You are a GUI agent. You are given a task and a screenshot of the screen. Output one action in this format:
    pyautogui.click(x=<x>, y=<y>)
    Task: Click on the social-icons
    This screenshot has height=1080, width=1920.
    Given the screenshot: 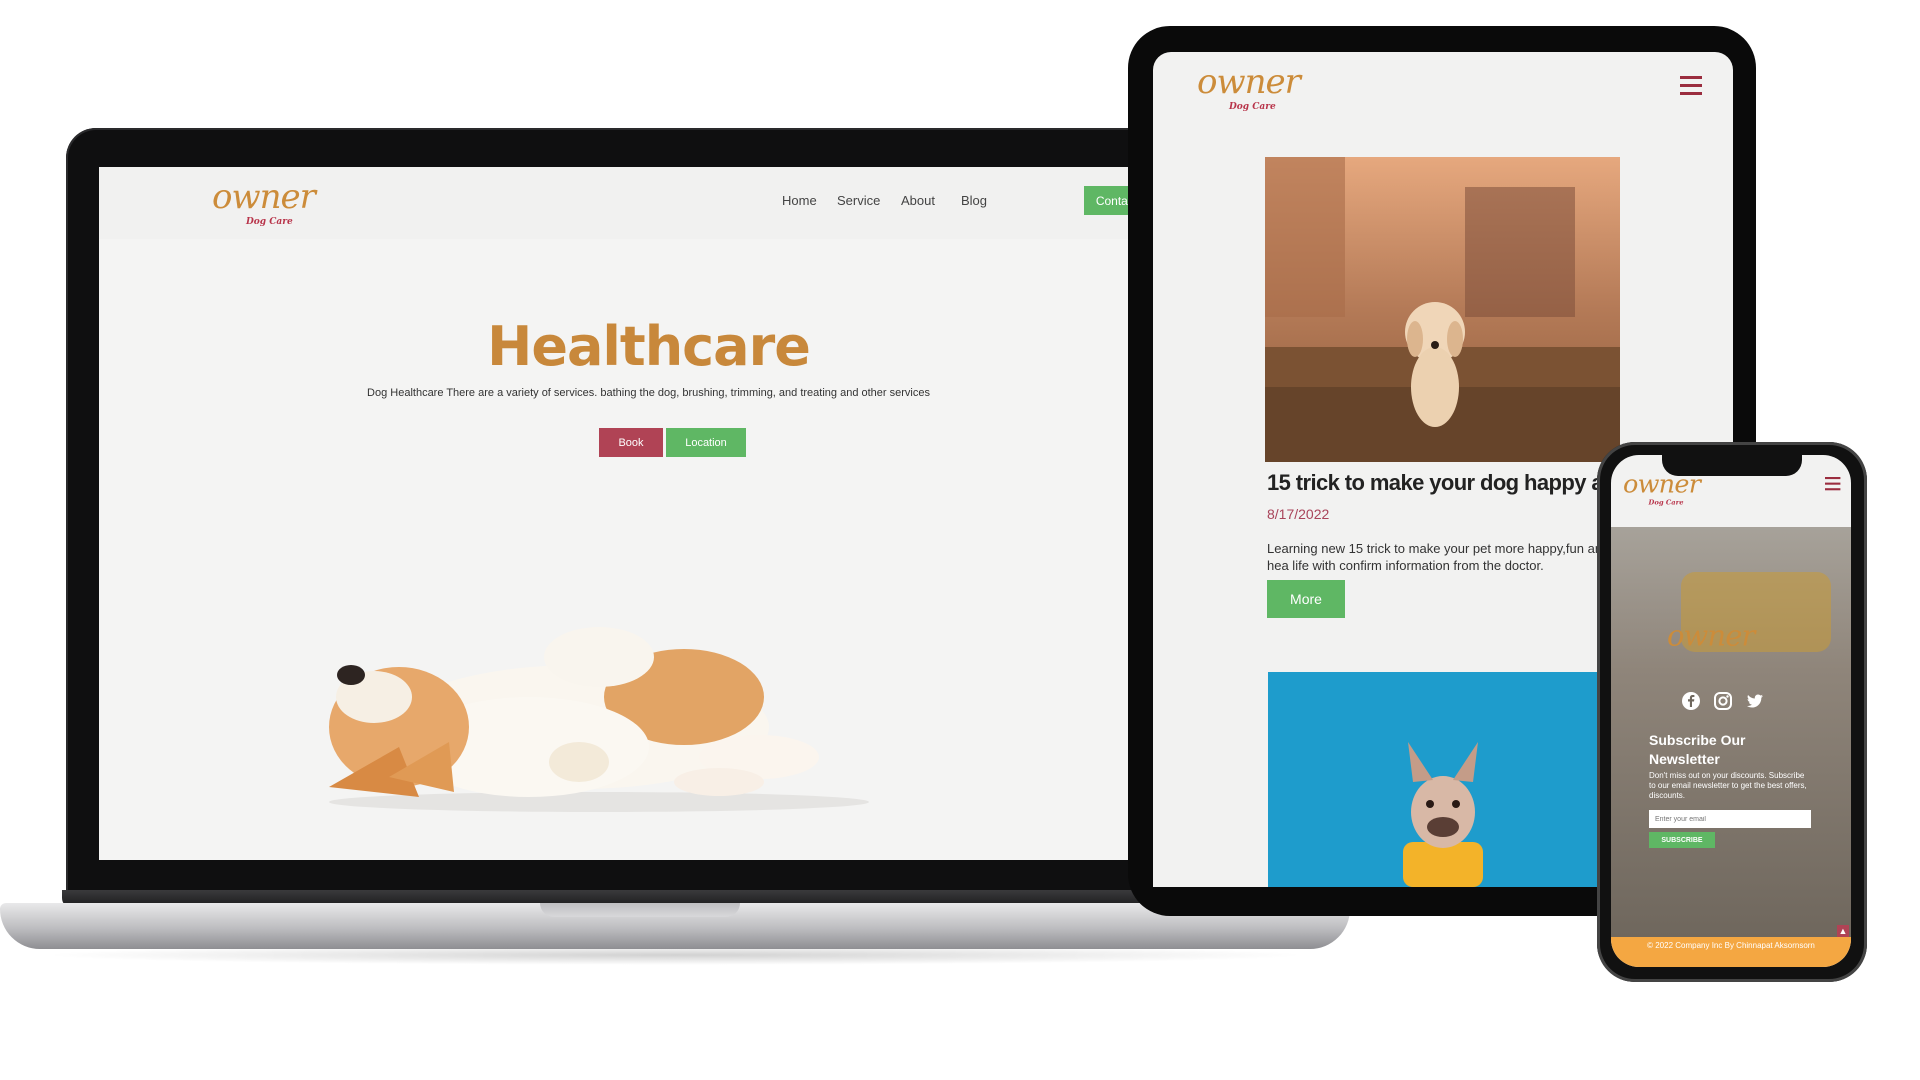 What is the action you would take?
    pyautogui.click(x=1723, y=701)
    